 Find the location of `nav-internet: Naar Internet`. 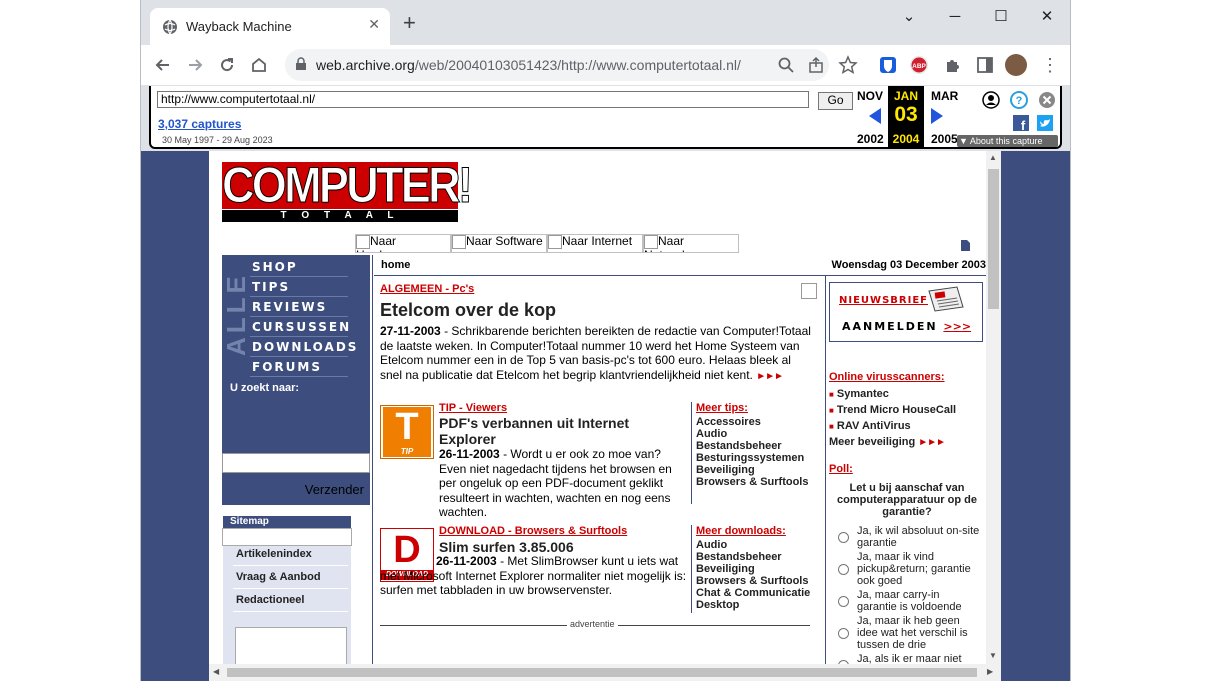

nav-internet: Naar Internet is located at coordinates (595, 243).